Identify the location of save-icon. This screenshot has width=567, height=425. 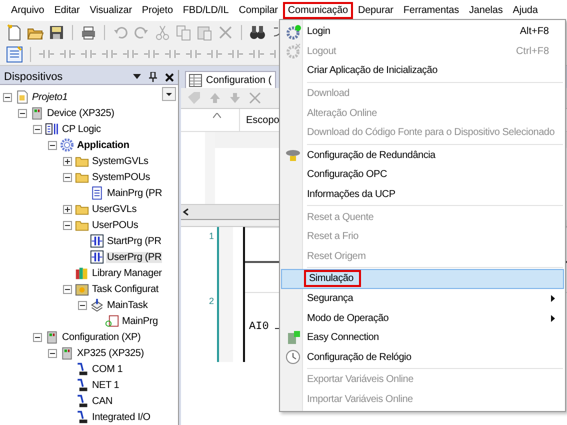
(56, 32).